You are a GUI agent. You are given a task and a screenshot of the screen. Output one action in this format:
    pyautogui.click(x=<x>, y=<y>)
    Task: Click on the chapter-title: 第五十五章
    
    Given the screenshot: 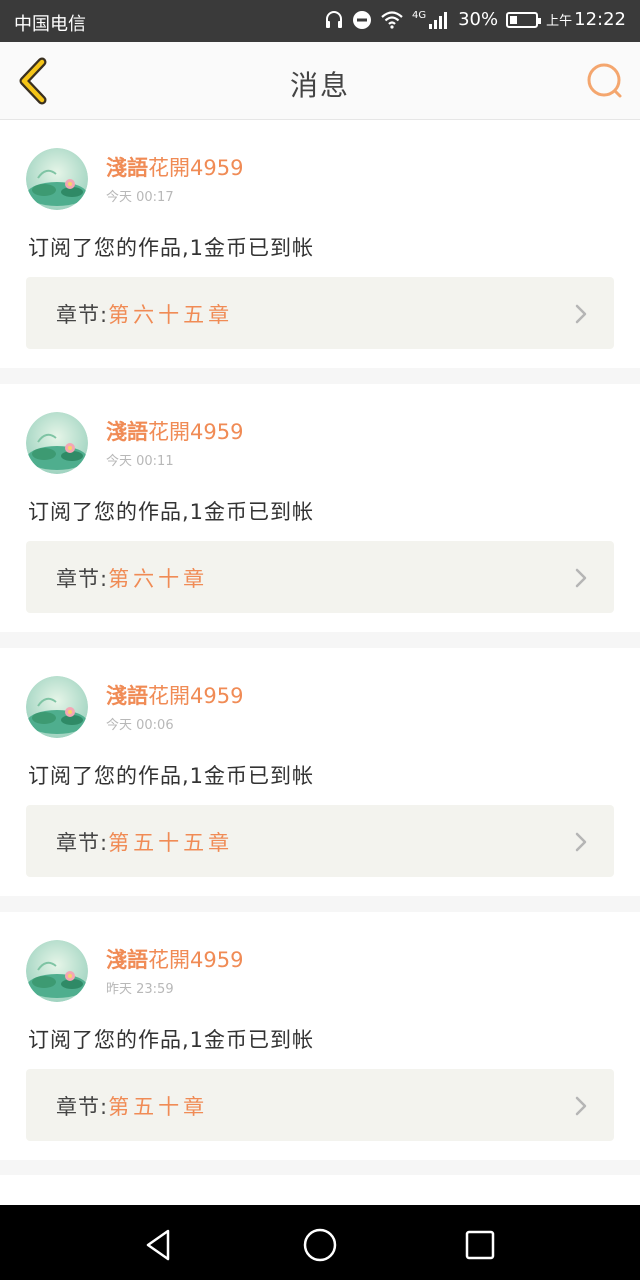 What is the action you would take?
    pyautogui.click(x=171, y=843)
    